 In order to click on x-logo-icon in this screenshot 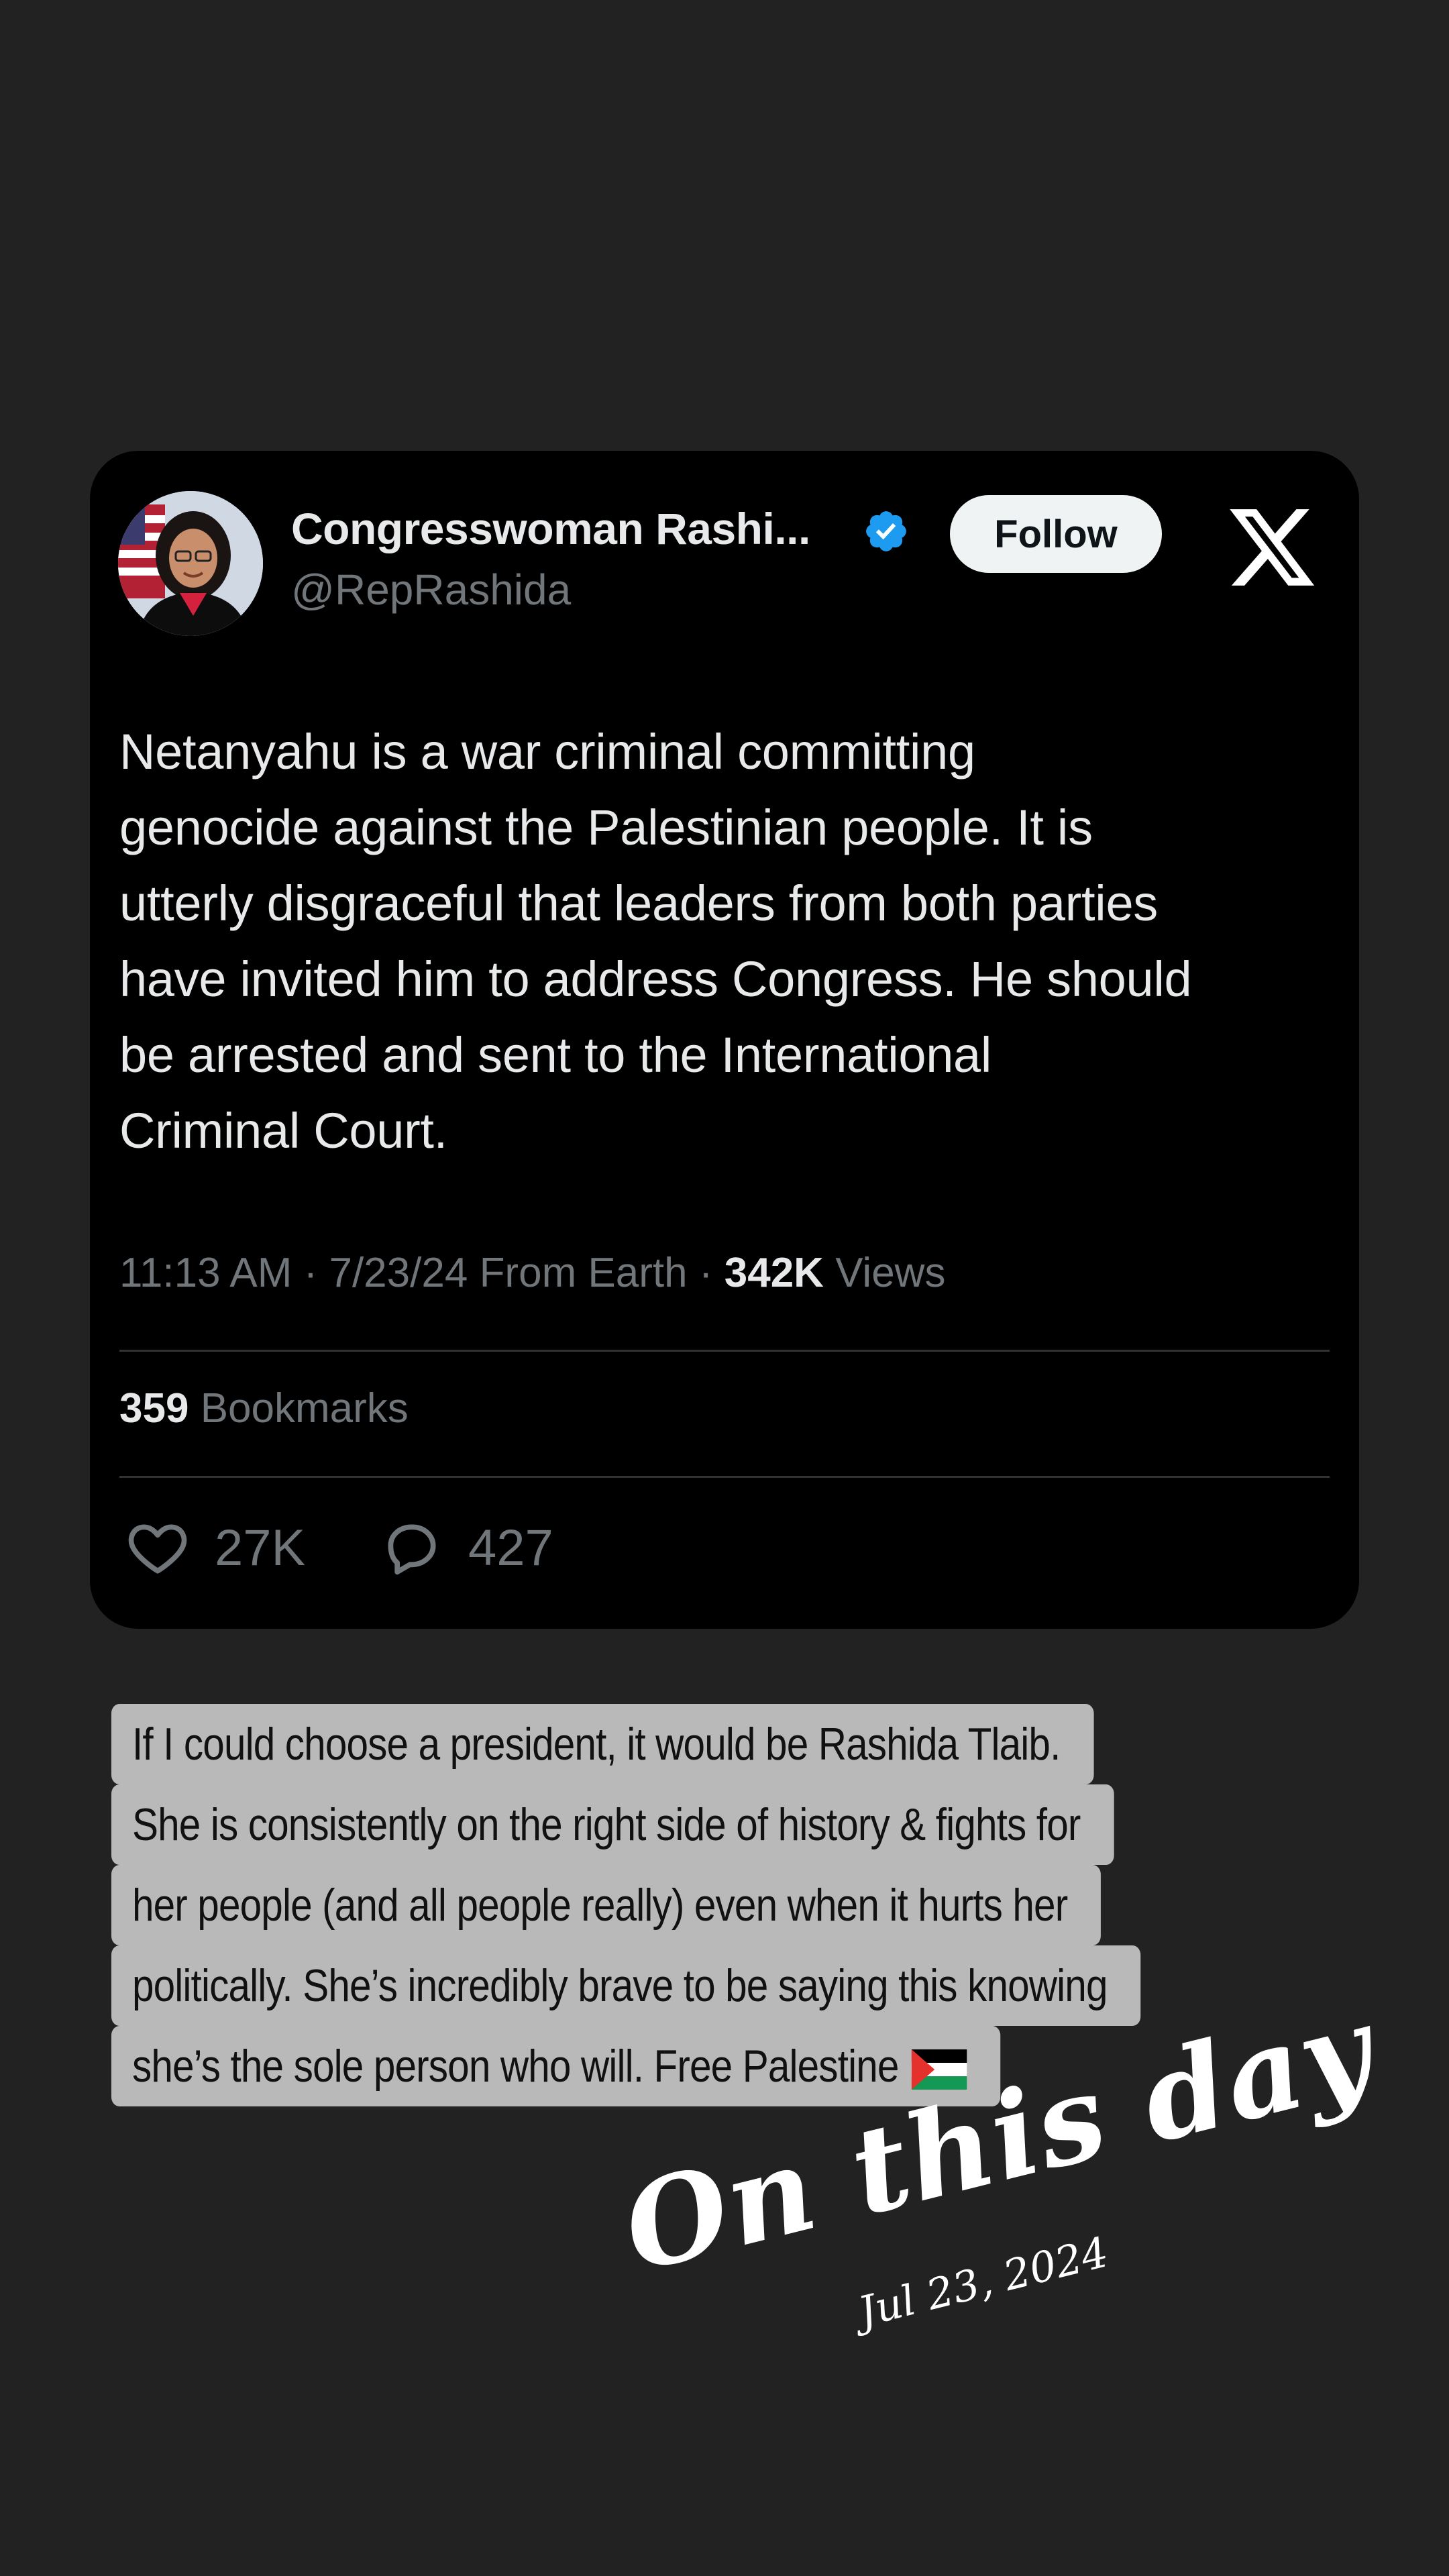, I will do `click(1272, 547)`.